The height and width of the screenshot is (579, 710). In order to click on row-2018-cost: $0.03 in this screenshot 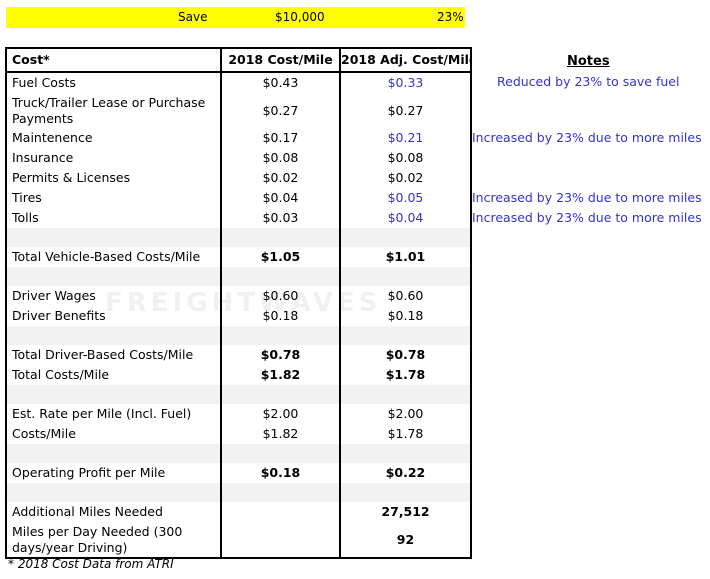, I will do `click(280, 218)`.